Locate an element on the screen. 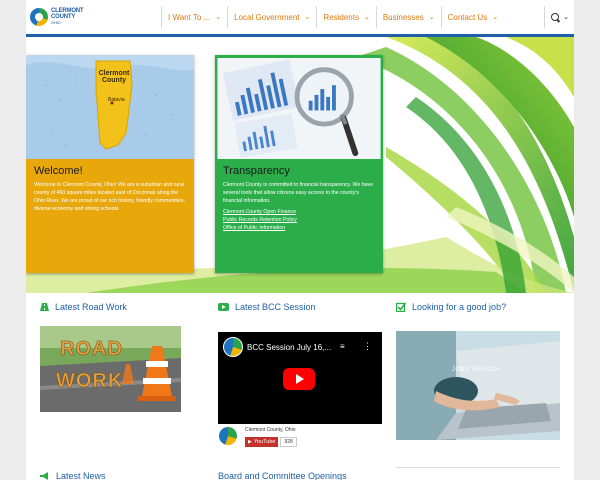  youtube-subscribe-button: ▶ YouTube is located at coordinates (262, 442).